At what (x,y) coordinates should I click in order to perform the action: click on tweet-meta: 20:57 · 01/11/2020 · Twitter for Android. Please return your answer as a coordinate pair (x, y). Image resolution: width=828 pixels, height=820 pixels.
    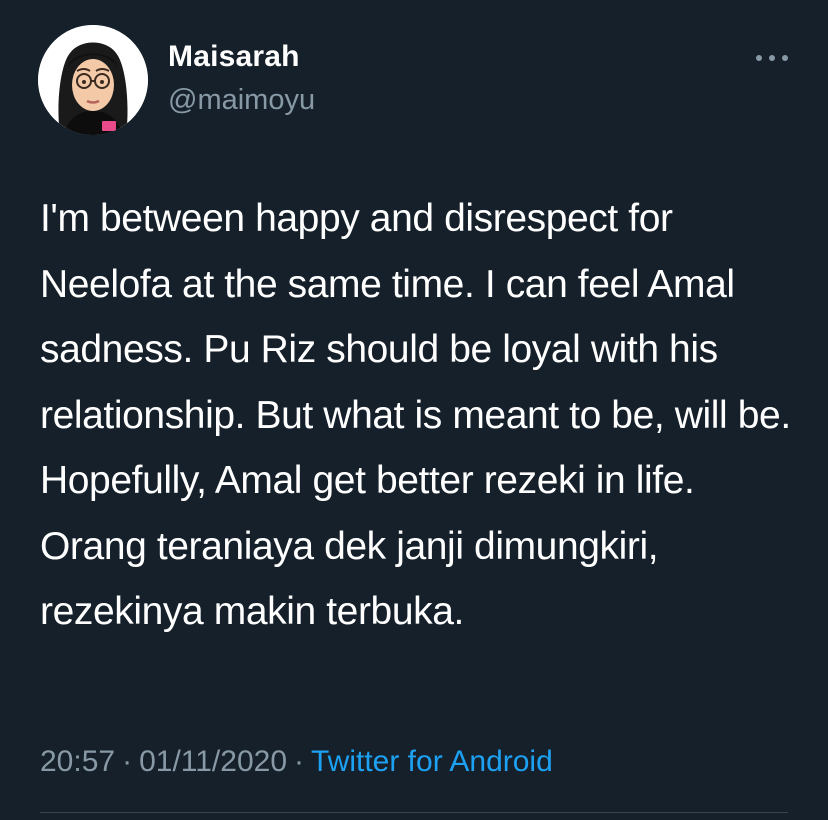
    Looking at the image, I should click on (296, 762).